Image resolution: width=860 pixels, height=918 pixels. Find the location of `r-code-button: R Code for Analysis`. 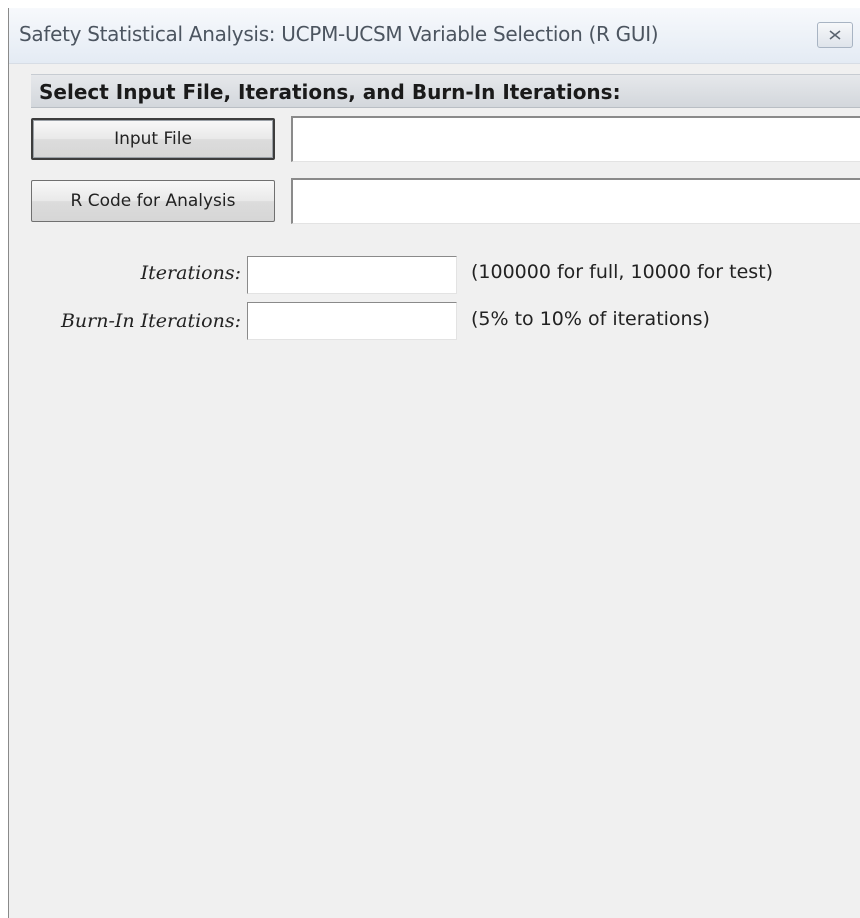

r-code-button: R Code for Analysis is located at coordinates (153, 201).